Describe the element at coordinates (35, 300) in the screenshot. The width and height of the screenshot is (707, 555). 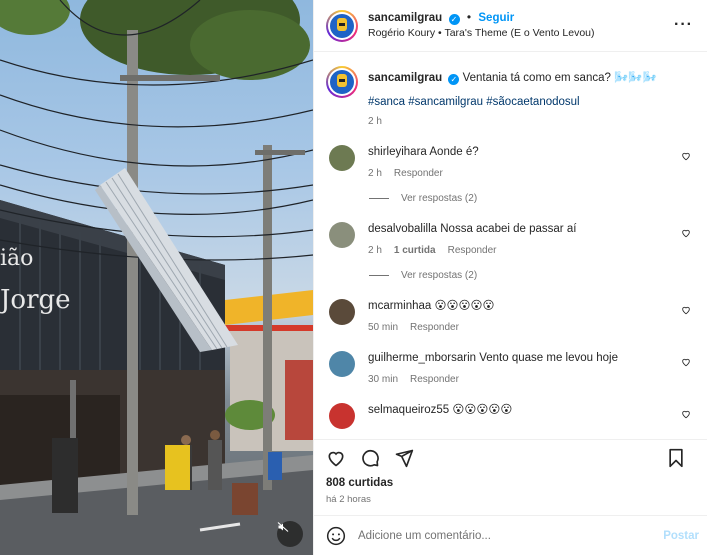
I see `sign-text-2: Jorge` at that location.